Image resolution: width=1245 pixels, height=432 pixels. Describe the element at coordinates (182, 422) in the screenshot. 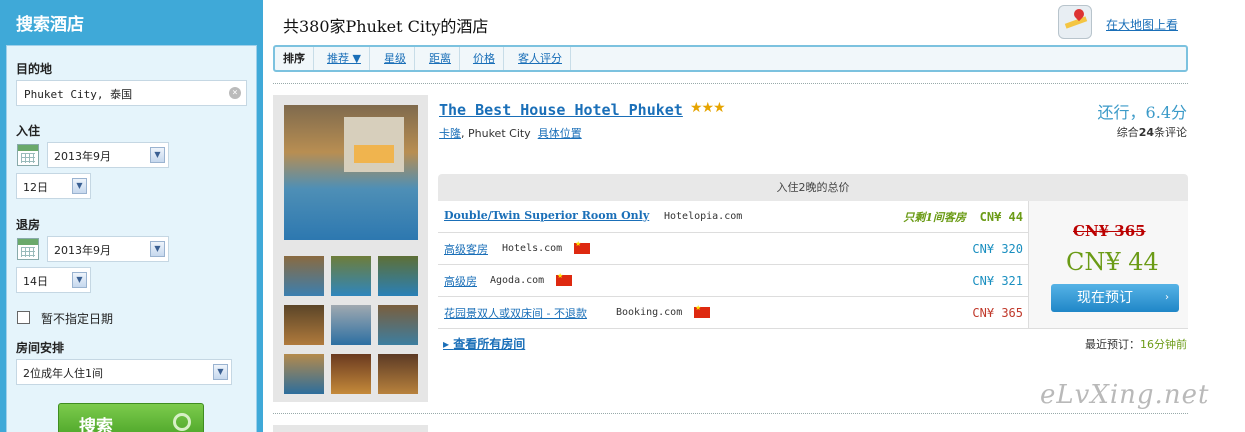

I see `search-icon` at that location.